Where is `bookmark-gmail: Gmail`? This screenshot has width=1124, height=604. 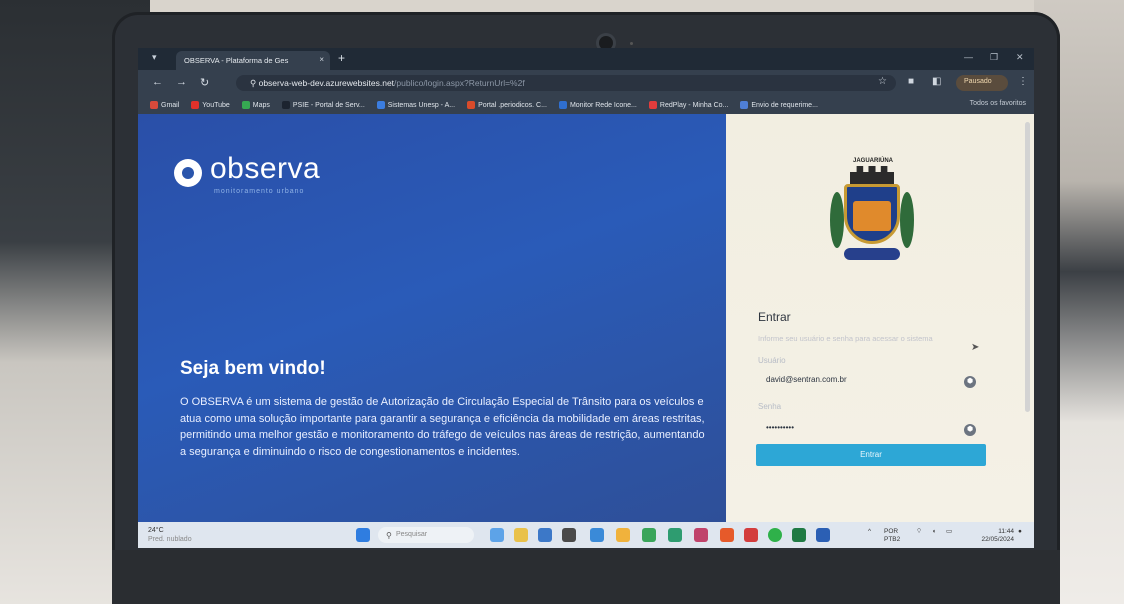 bookmark-gmail: Gmail is located at coordinates (164, 105).